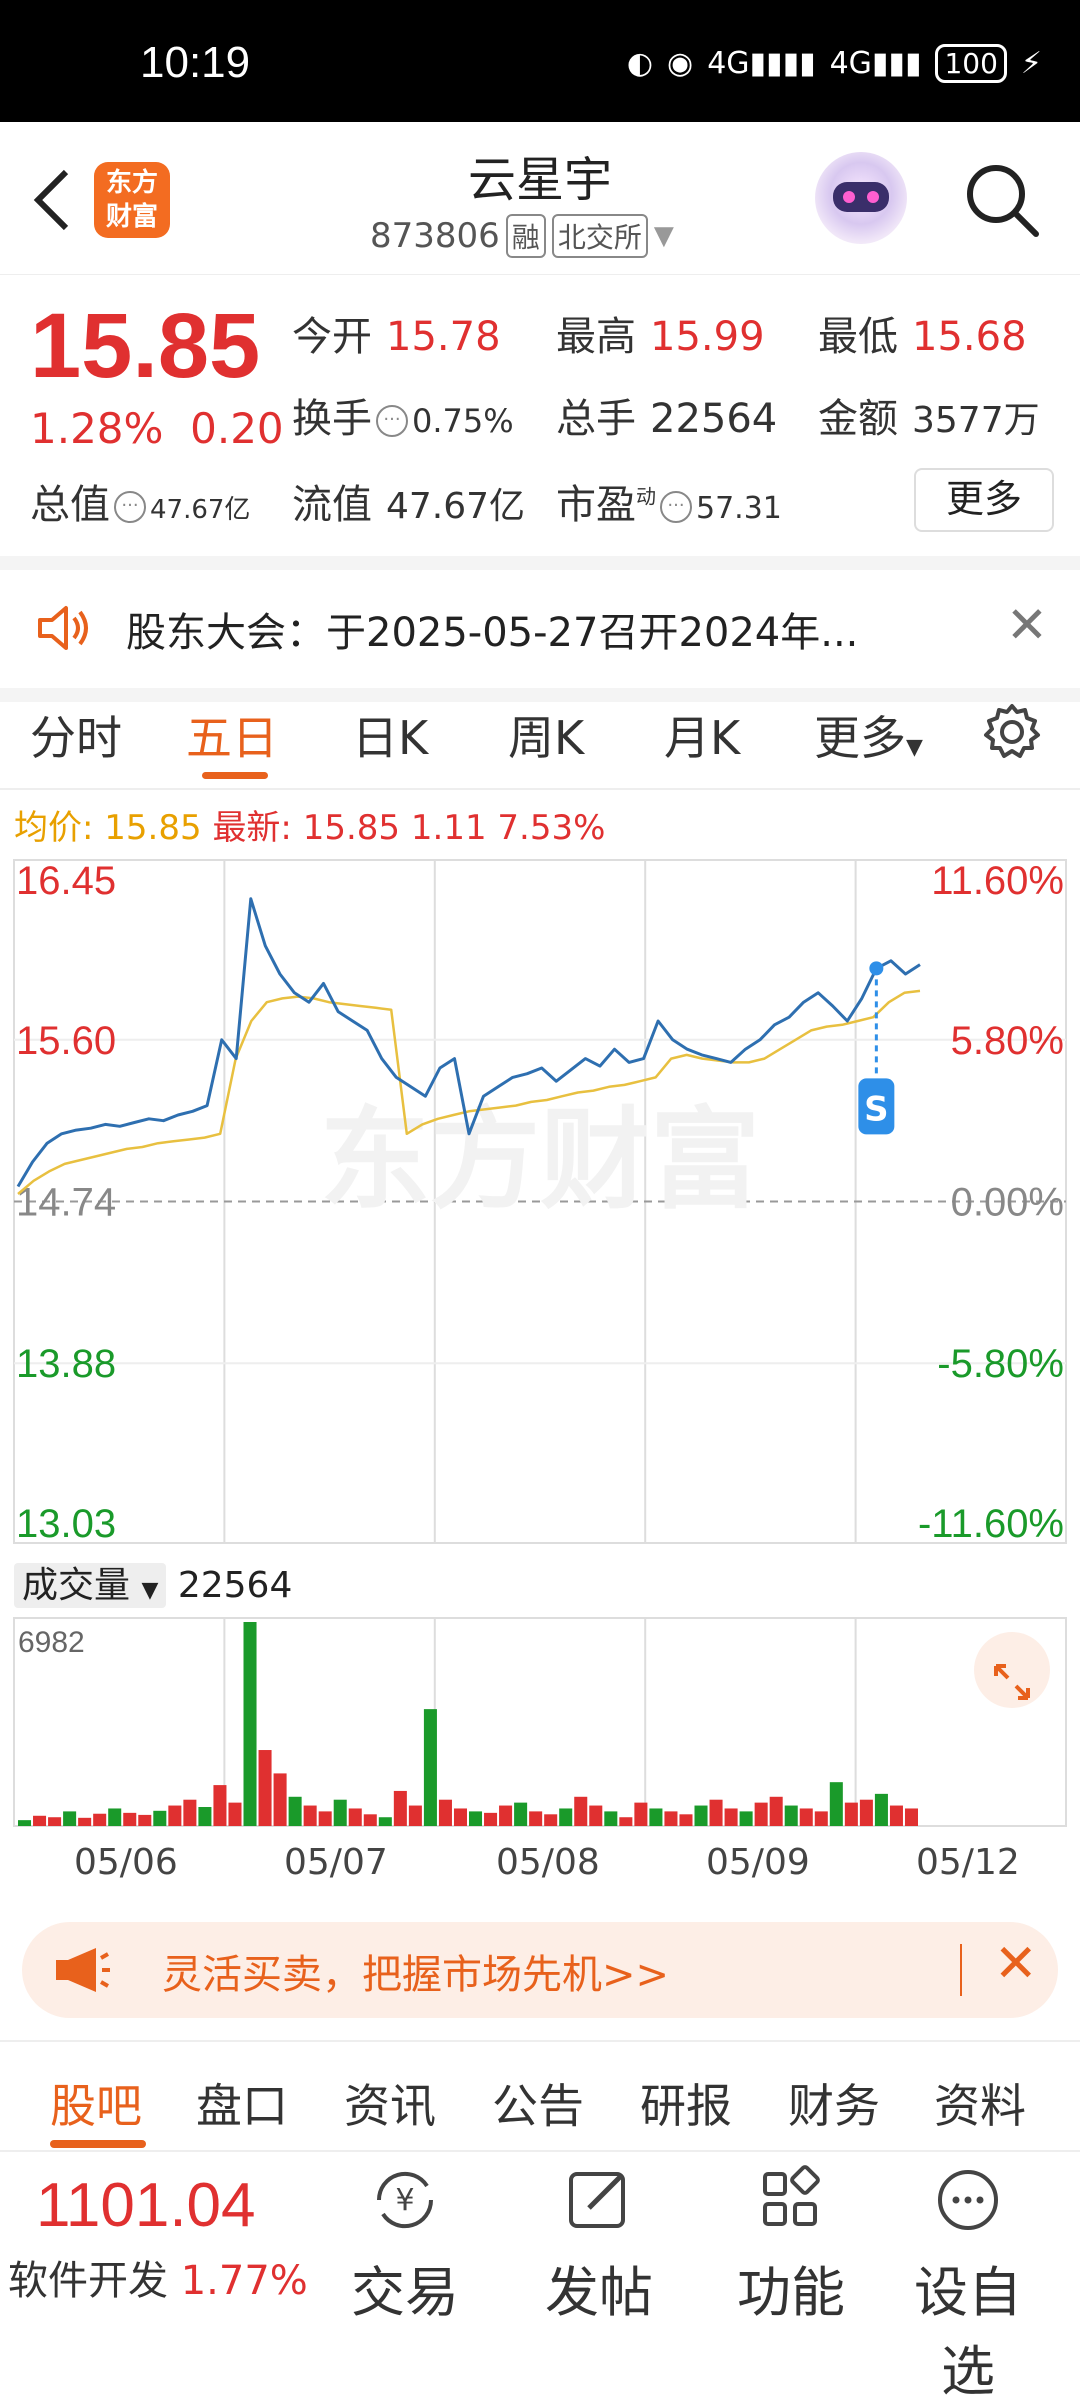 The width and height of the screenshot is (1080, 2406). Describe the element at coordinates (596, 505) in the screenshot. I see `pe-label: 市盈` at that location.